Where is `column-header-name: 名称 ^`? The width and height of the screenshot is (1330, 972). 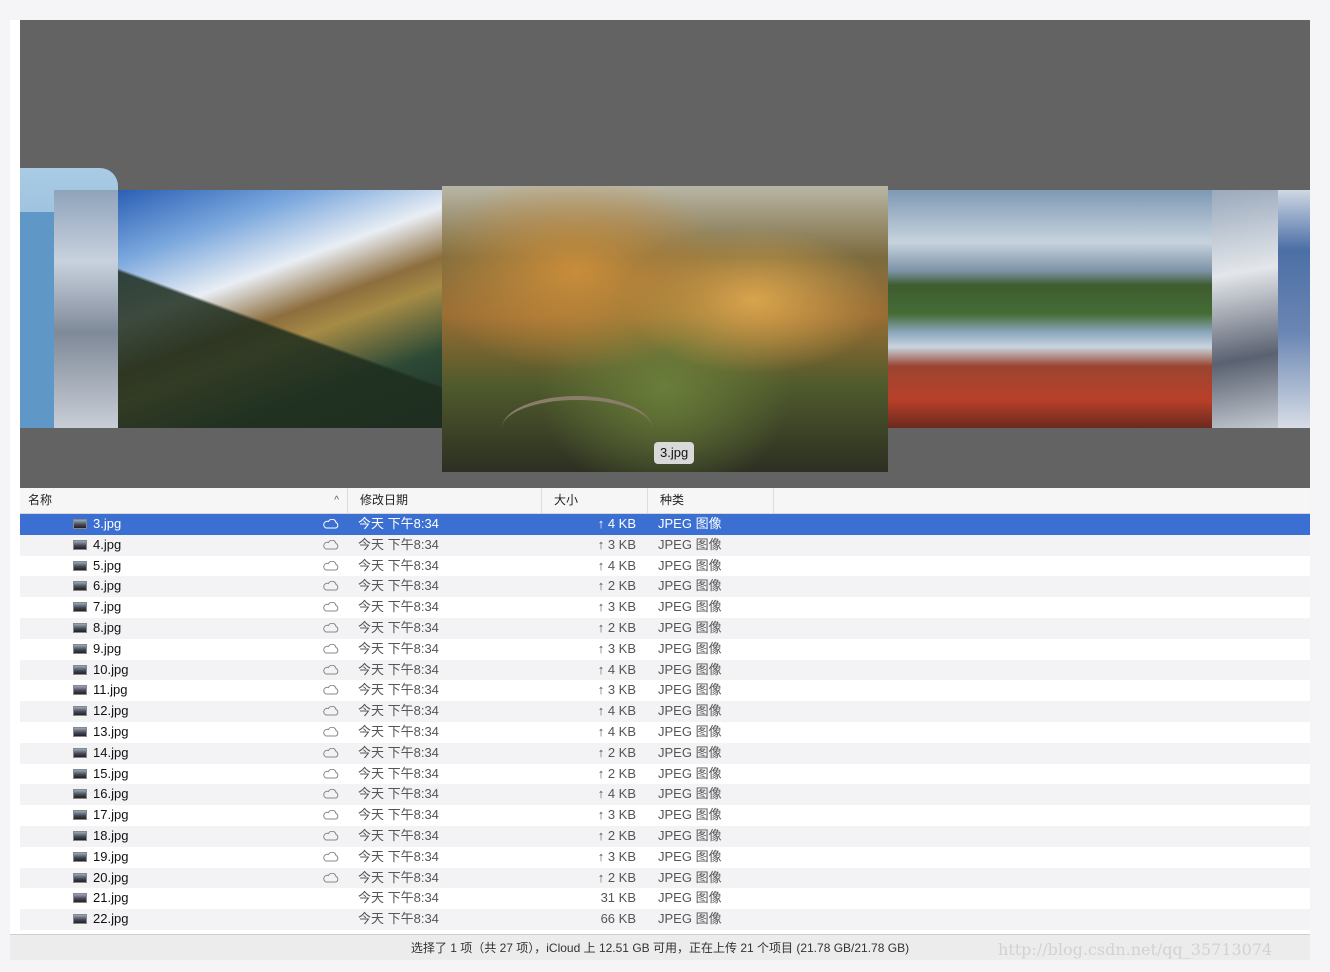
column-header-name: 名称 ^ is located at coordinates (184, 500).